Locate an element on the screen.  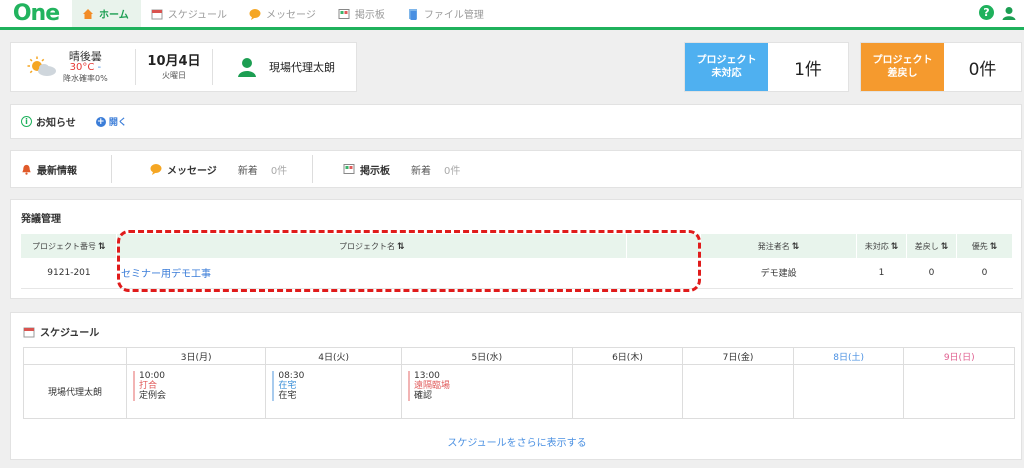
table-row: 9121-201 セミナー用デモ工事 デモ建設 1 0 0 is located at coordinates (517, 273).